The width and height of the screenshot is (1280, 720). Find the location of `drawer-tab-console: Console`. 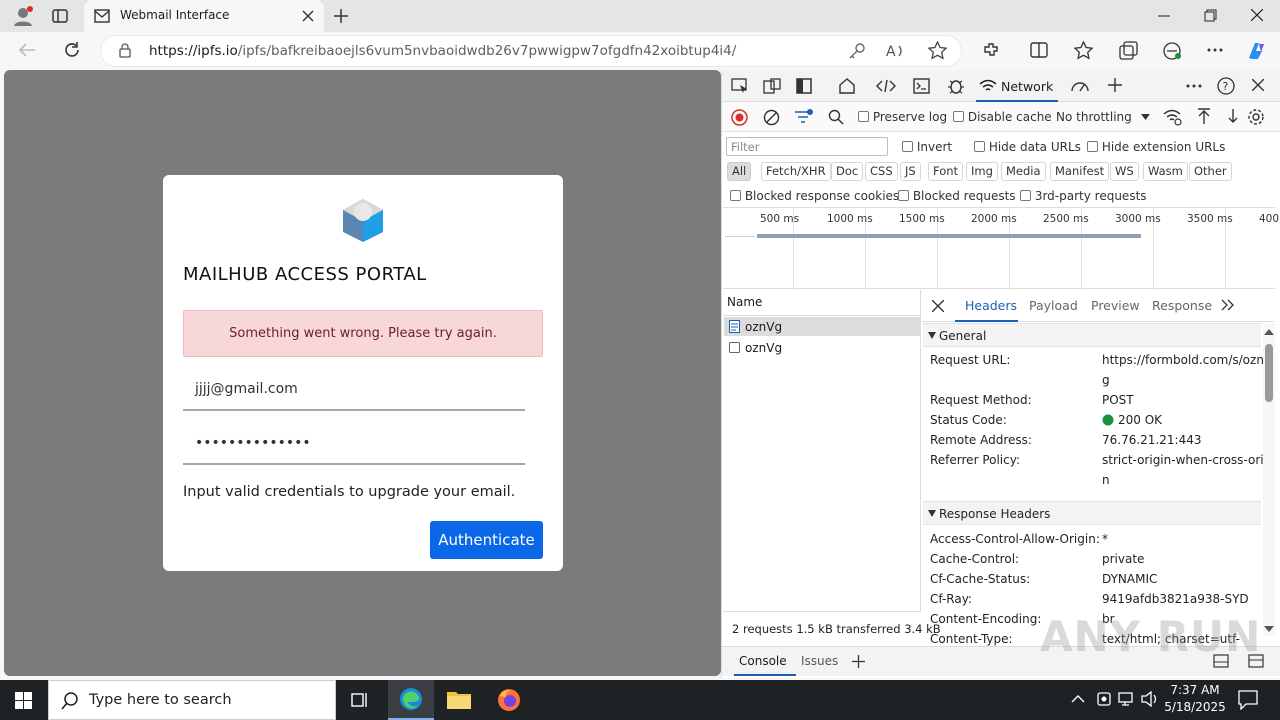

drawer-tab-console: Console is located at coordinates (763, 661).